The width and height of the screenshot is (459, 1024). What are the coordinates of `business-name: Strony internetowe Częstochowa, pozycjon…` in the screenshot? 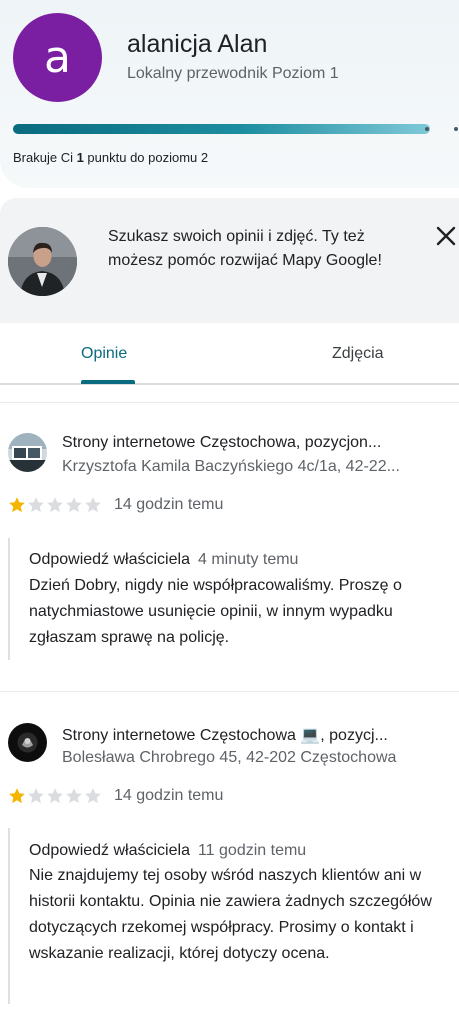 It's located at (252, 443).